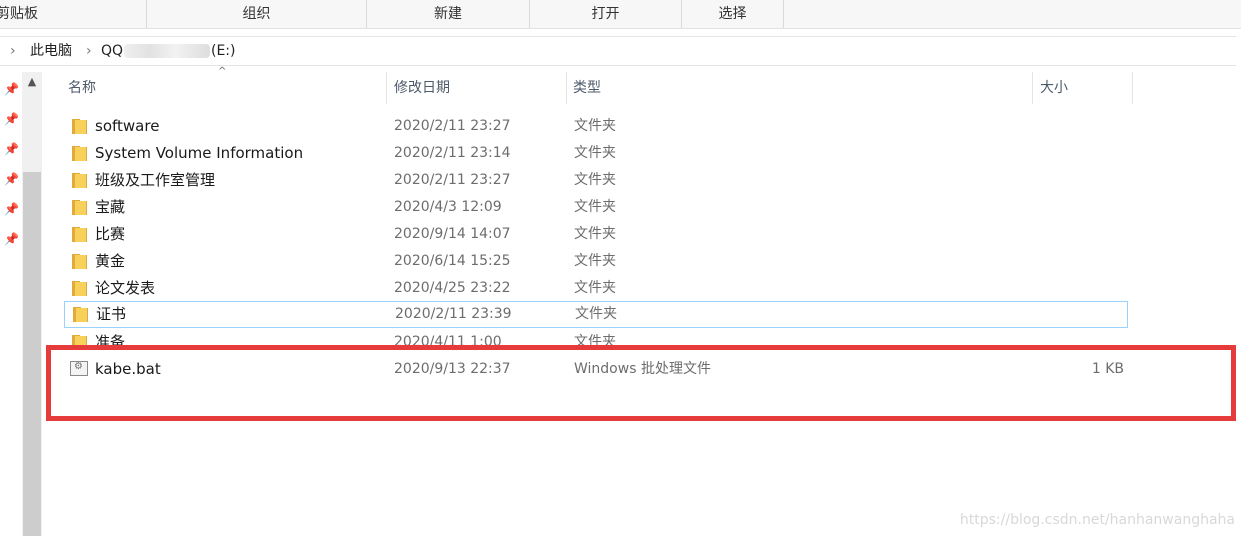 This screenshot has height=536, width=1241. What do you see at coordinates (448, 339) in the screenshot?
I see `file-date: 2020/4/11 1:00` at bounding box center [448, 339].